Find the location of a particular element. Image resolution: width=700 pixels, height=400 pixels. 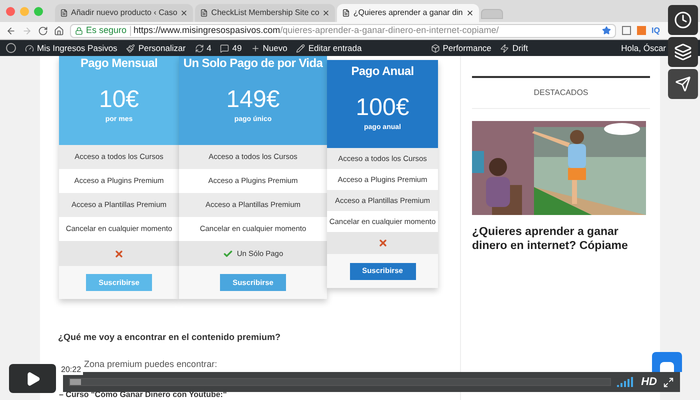

plus-icon is located at coordinates (255, 48).